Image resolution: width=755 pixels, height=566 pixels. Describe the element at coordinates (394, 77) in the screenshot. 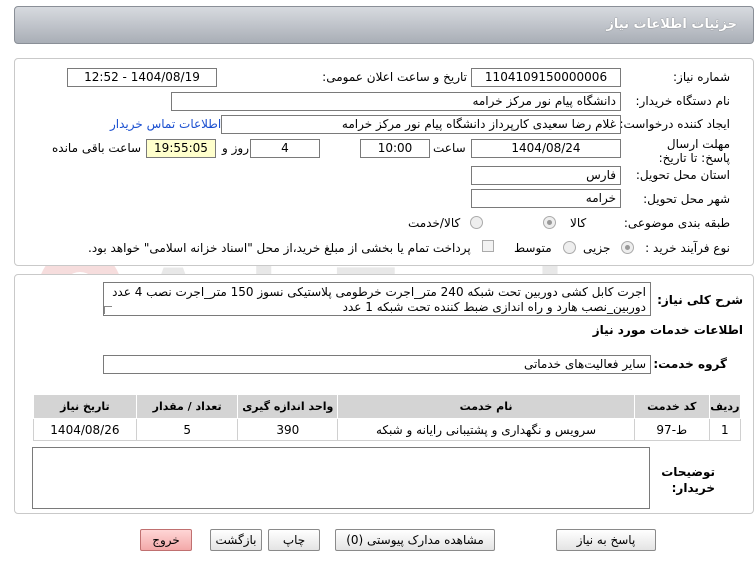

I see `announce-datetime-label: تاریخ و ساعت اعلان عمومی:` at that location.